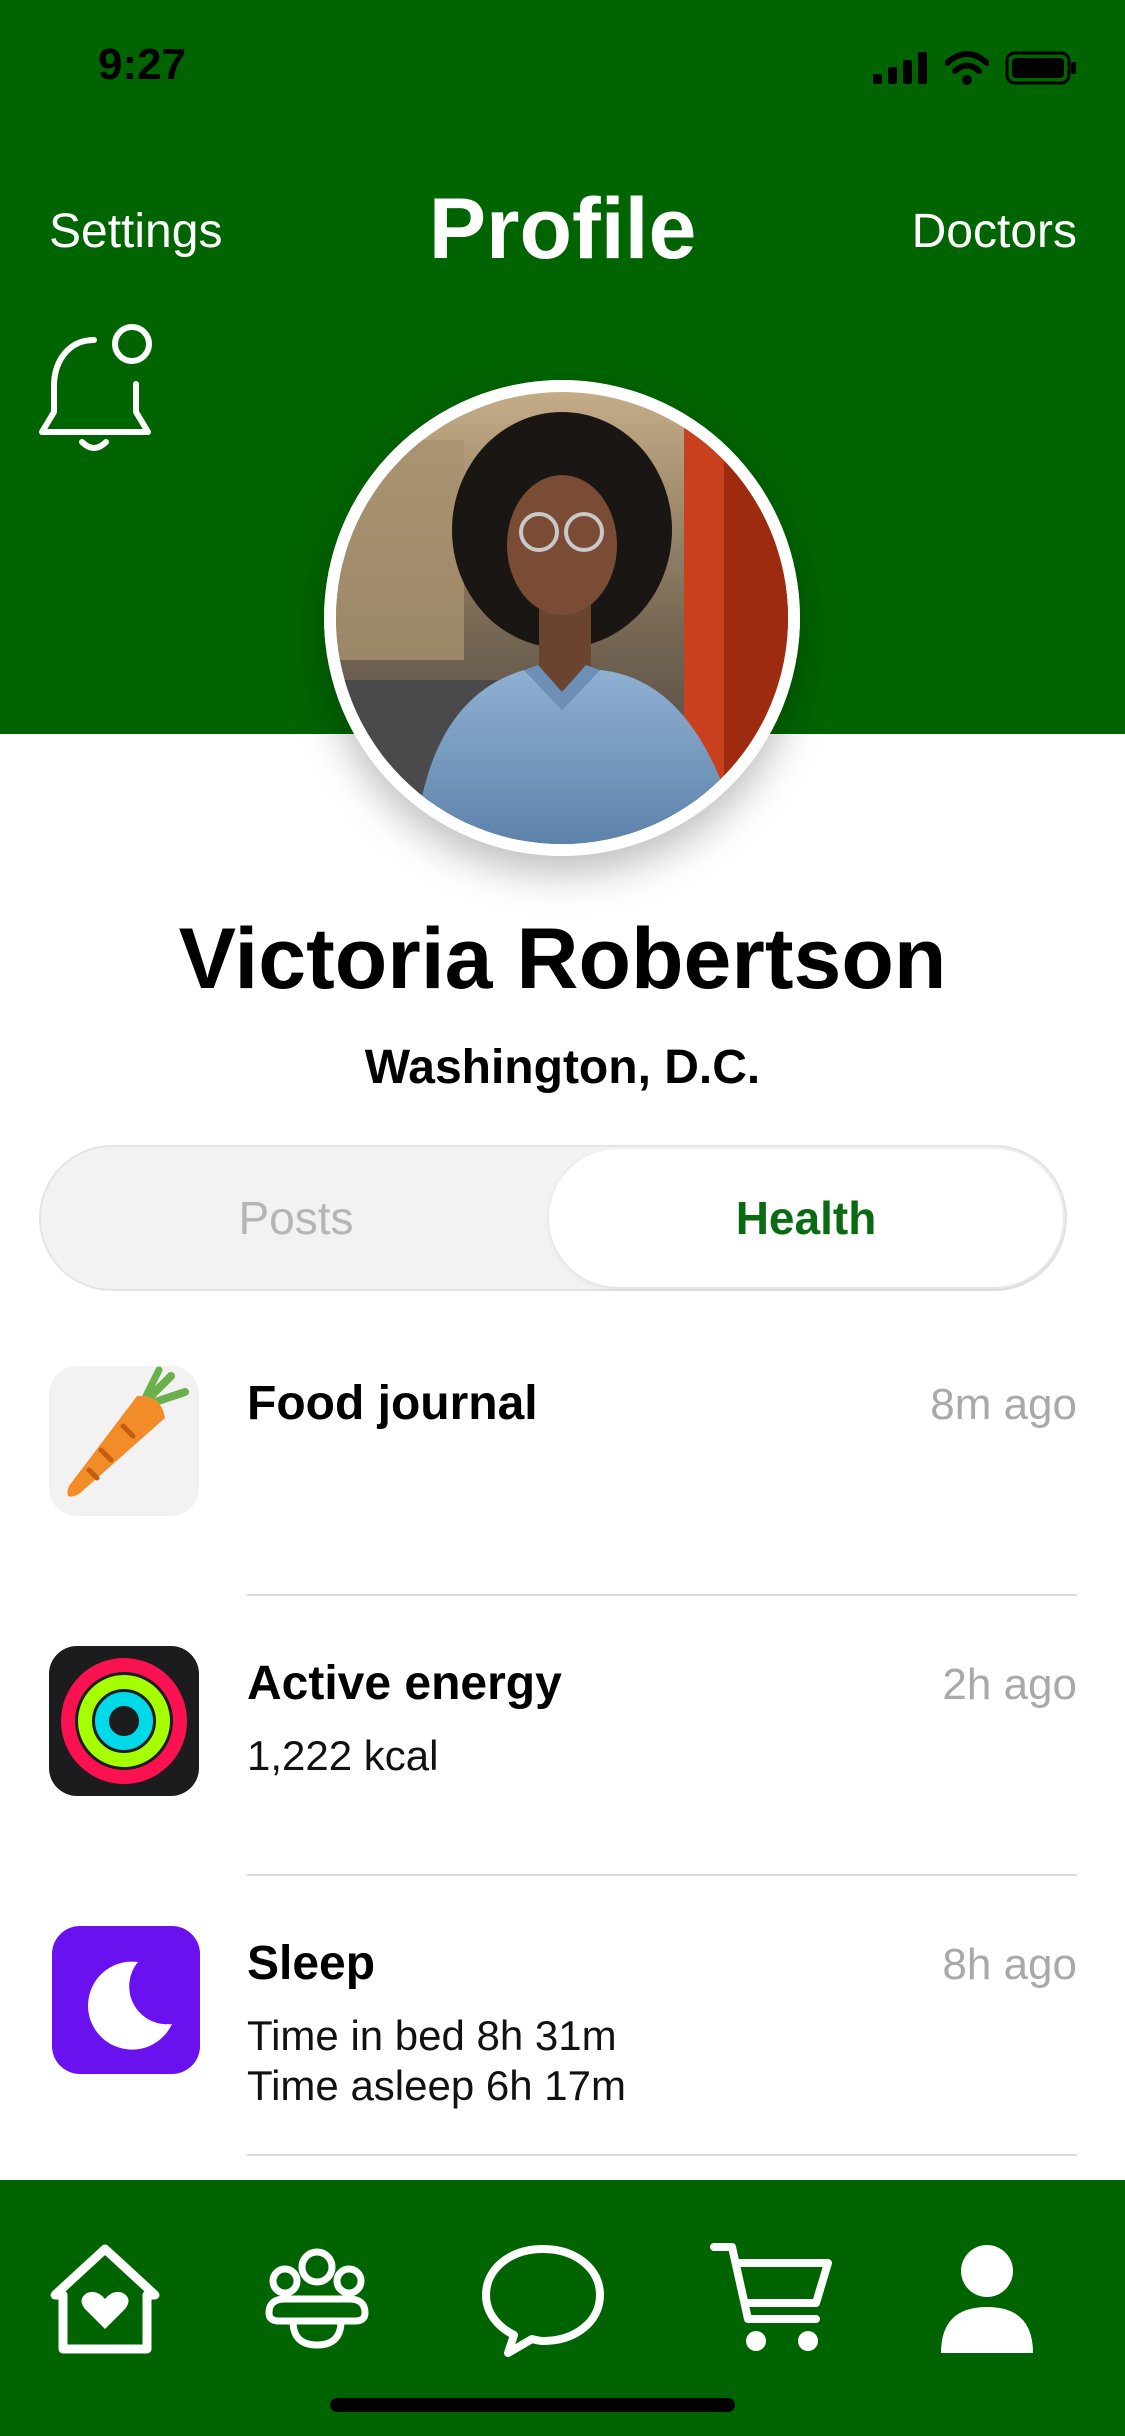  I want to click on cart-icon, so click(771, 2297).